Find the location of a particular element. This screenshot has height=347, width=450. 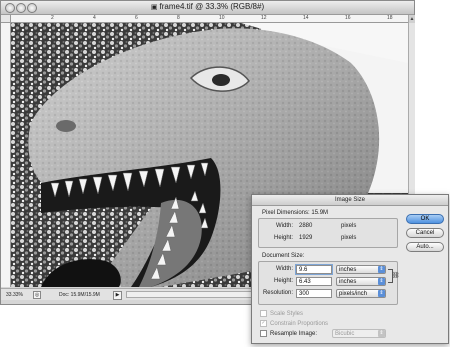

window-title: ▣ frame4.tif @ 33.3% (RGB/8#) is located at coordinates (207, 6).